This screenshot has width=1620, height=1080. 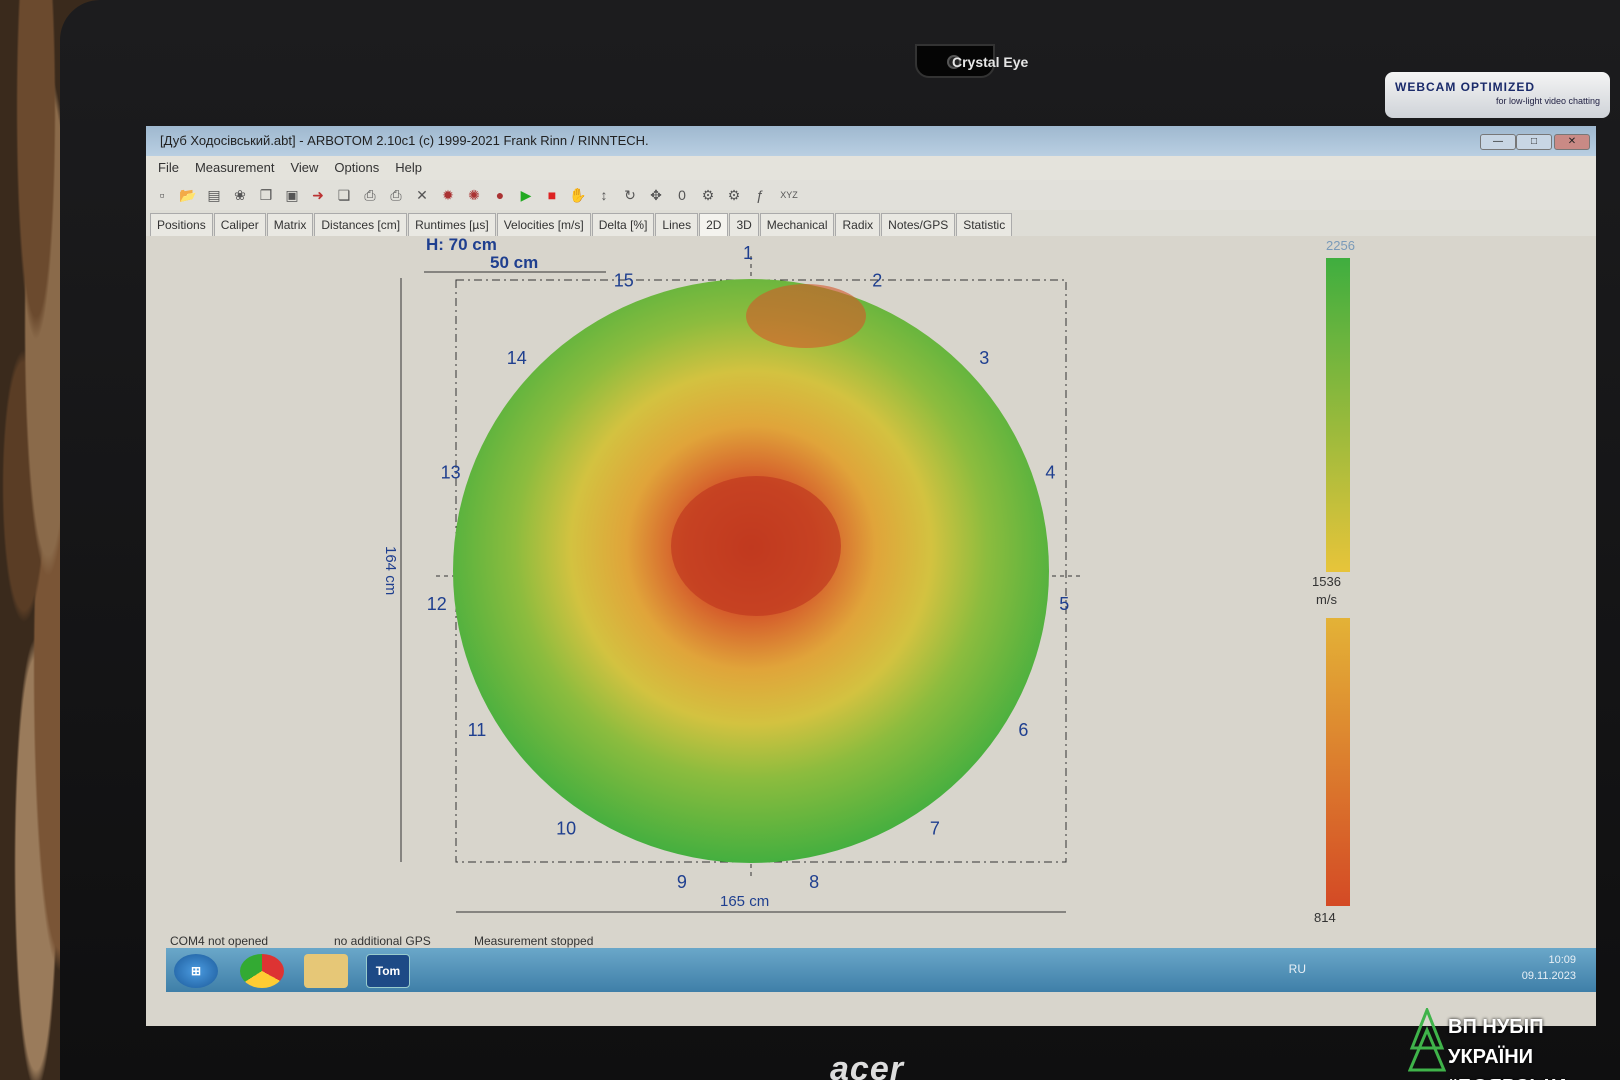 What do you see at coordinates (234, 167) in the screenshot?
I see `menu-item-measurement: Measurement` at bounding box center [234, 167].